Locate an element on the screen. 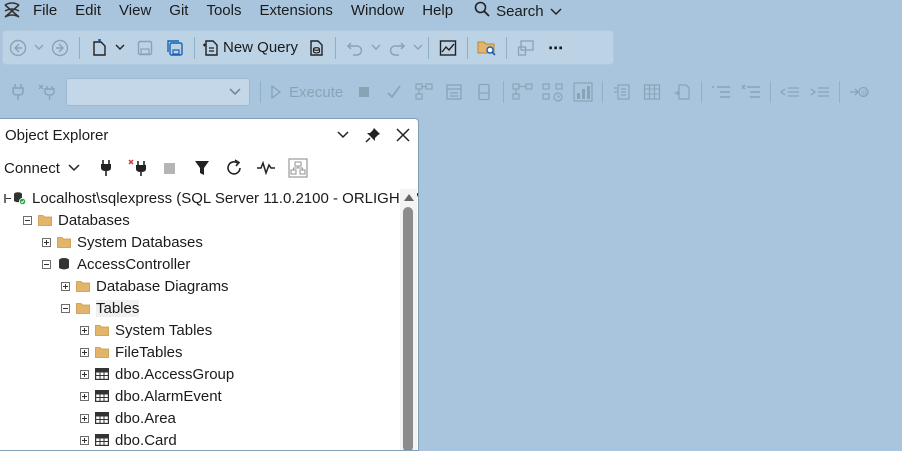  tree-node: AccessController is located at coordinates (200, 264).